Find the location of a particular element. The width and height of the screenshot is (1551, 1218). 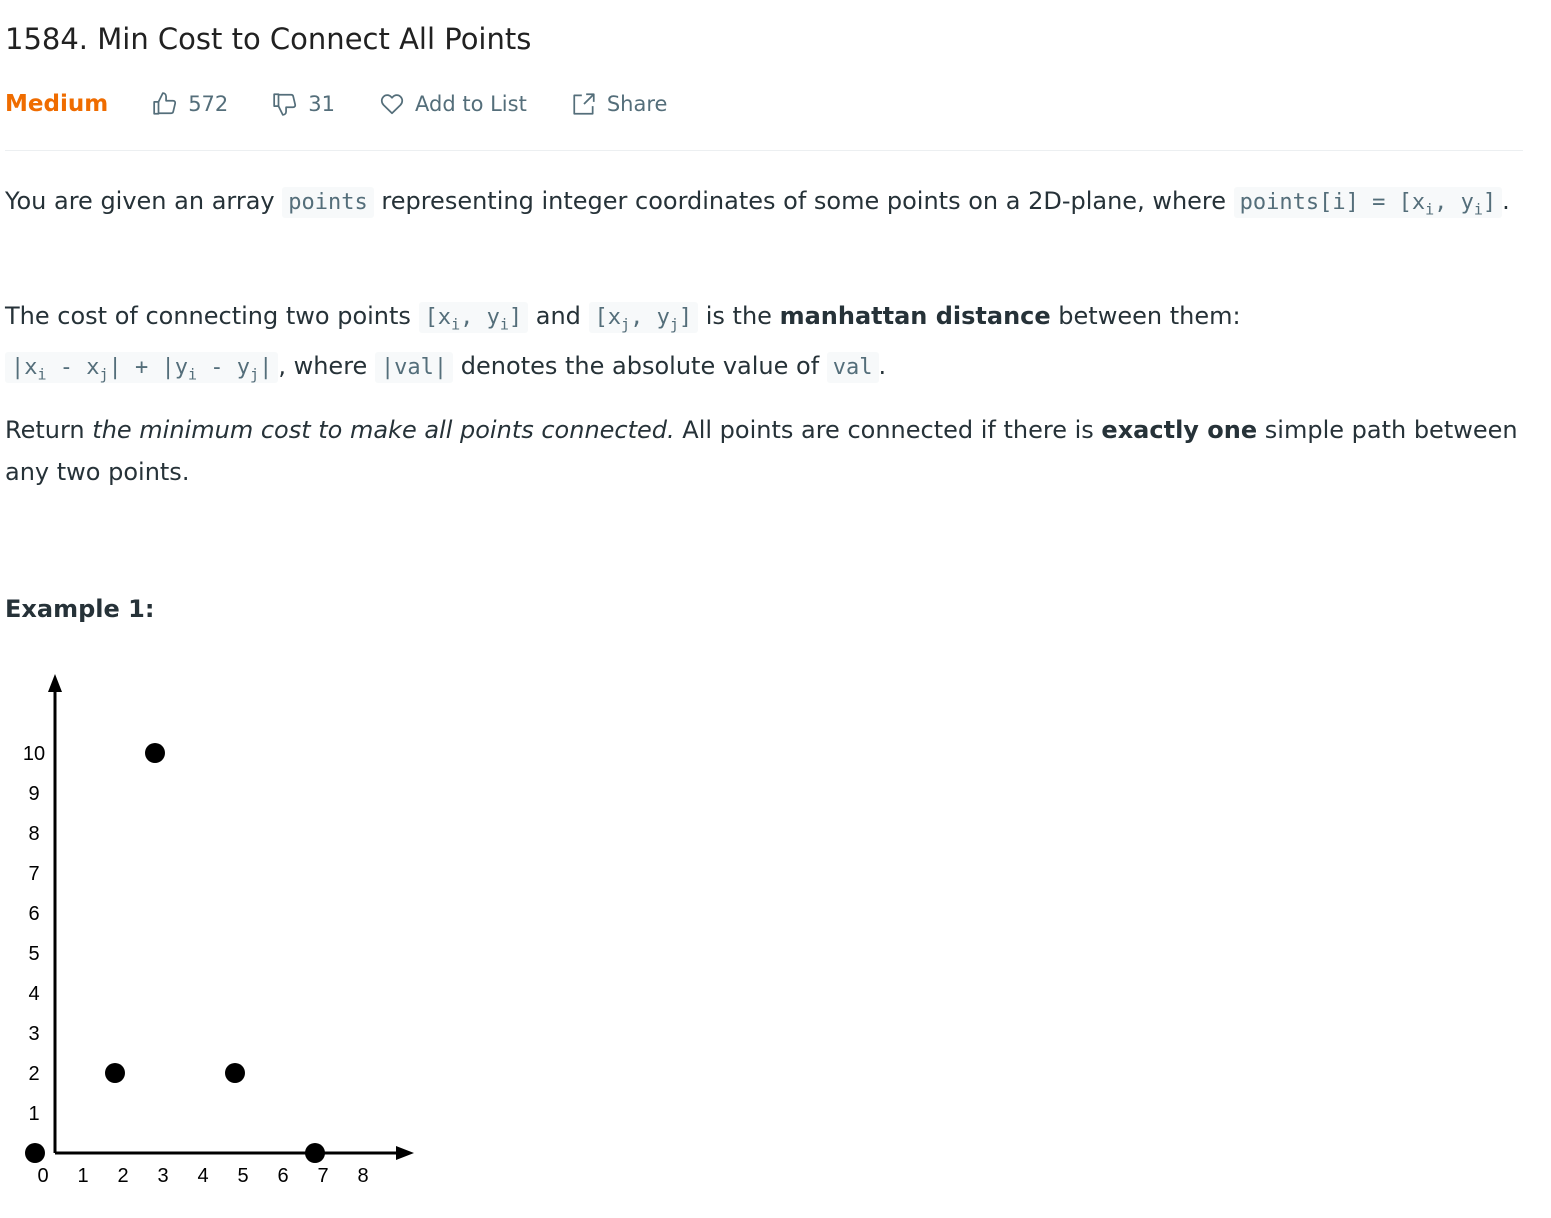

like-button: 572 is located at coordinates (190, 104).